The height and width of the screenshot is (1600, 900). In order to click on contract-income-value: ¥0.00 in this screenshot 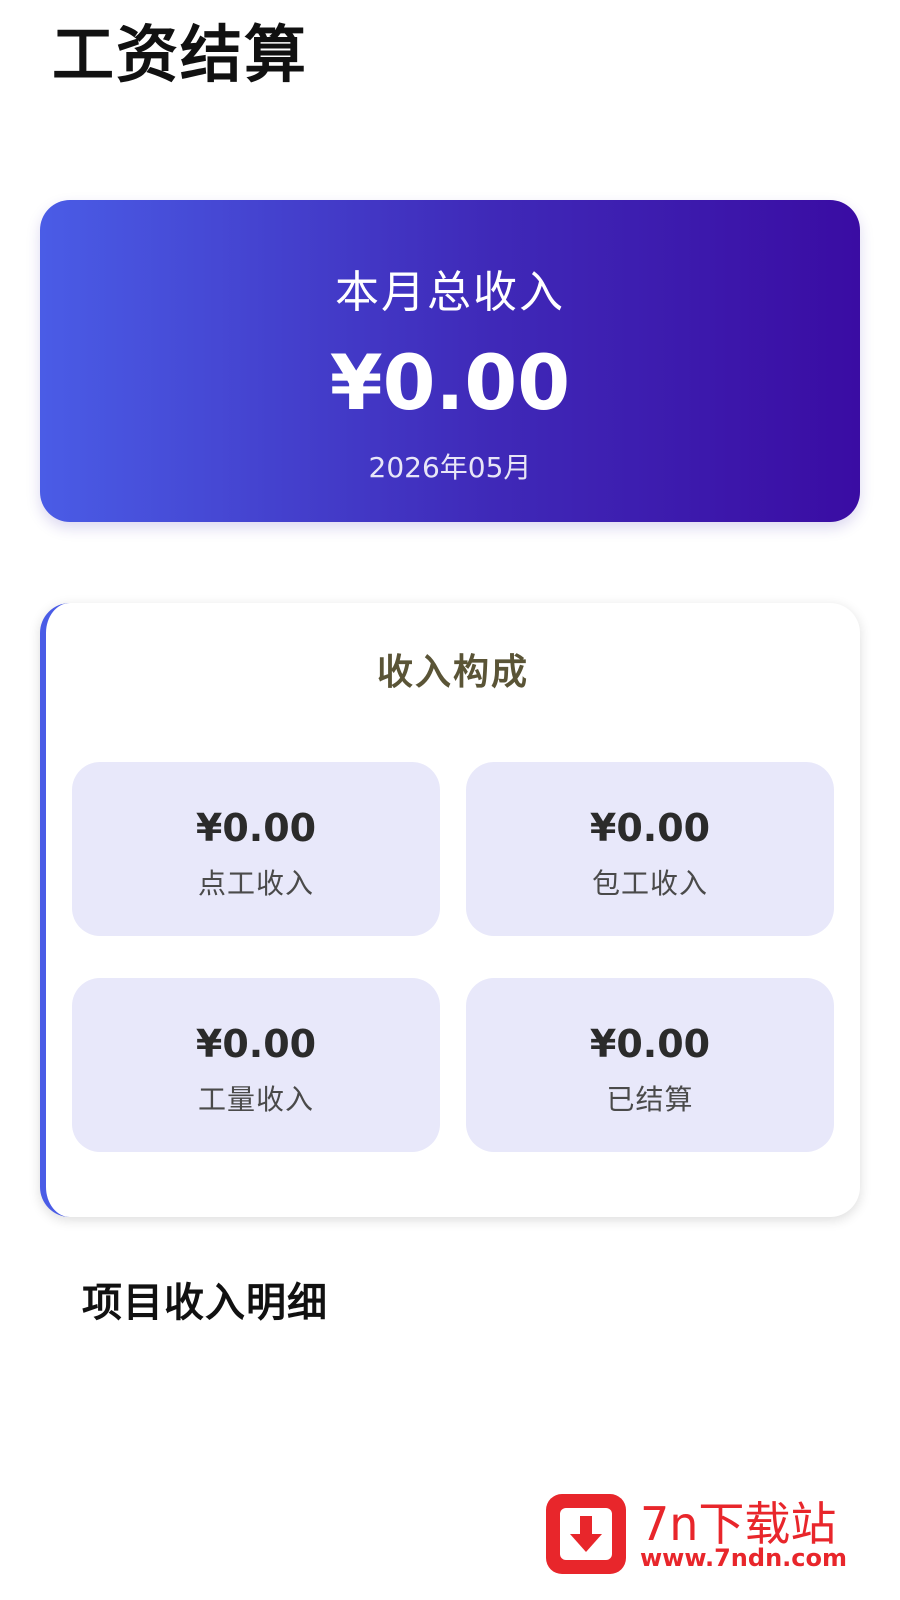, I will do `click(650, 828)`.